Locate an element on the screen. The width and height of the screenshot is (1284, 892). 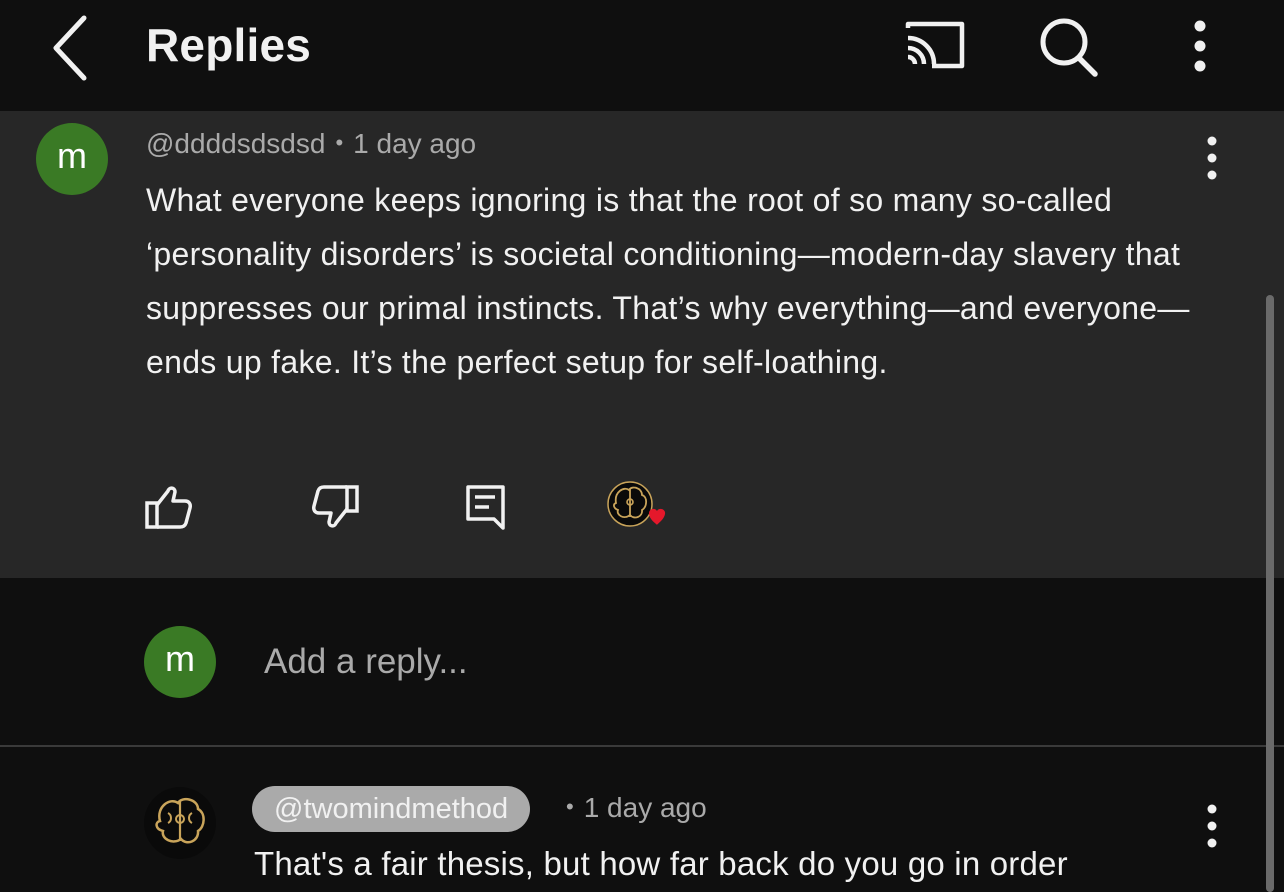
comment-more-icon is located at coordinates (1212, 159).